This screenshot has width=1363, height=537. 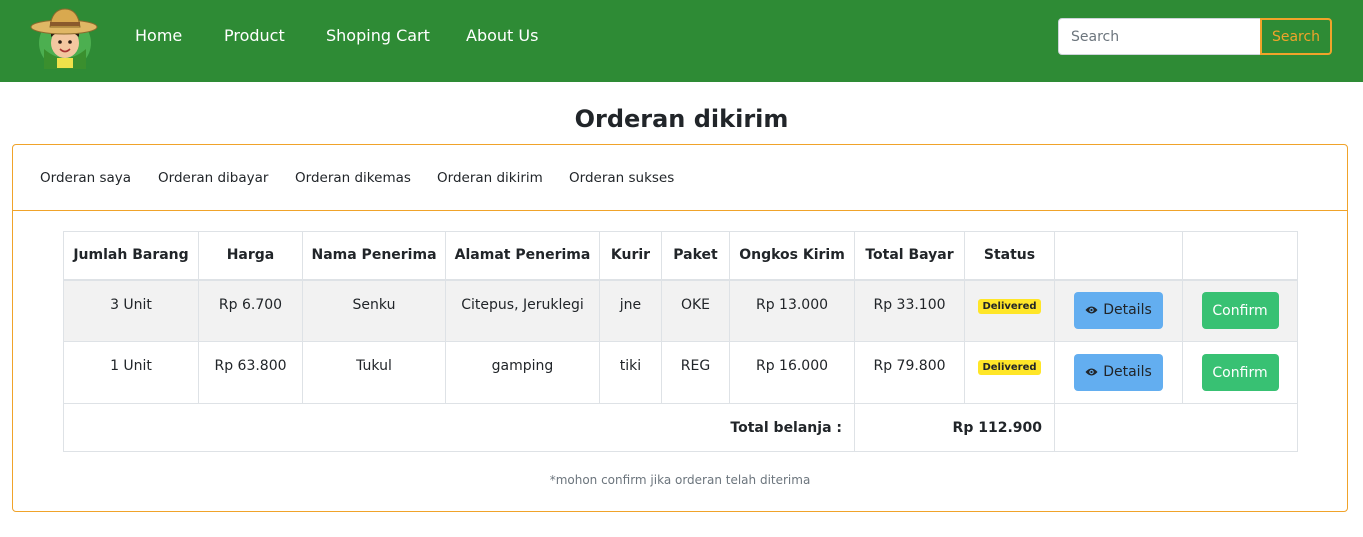 I want to click on cell-package: OKE, so click(x=695, y=310).